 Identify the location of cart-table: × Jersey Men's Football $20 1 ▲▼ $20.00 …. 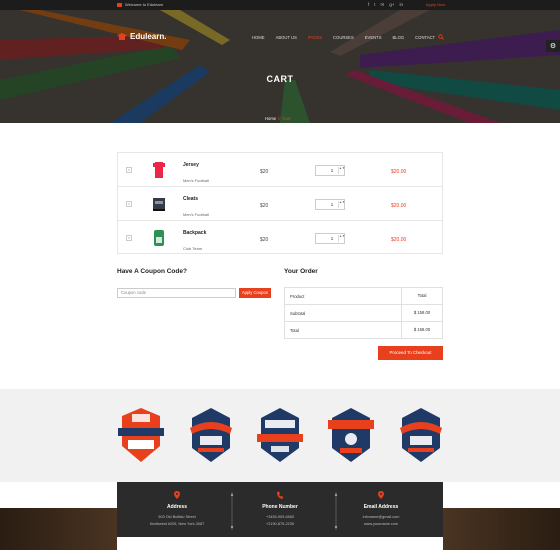
(280, 203).